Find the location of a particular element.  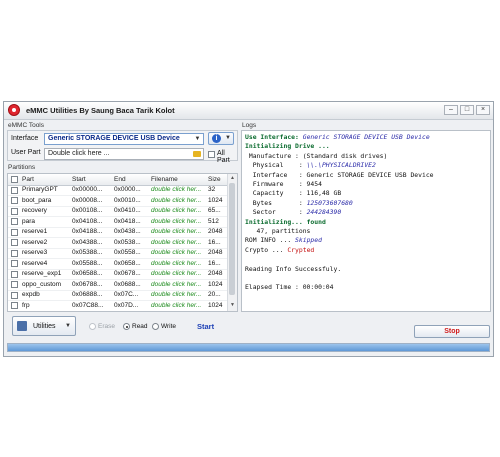

read-radio is located at coordinates (126, 326).